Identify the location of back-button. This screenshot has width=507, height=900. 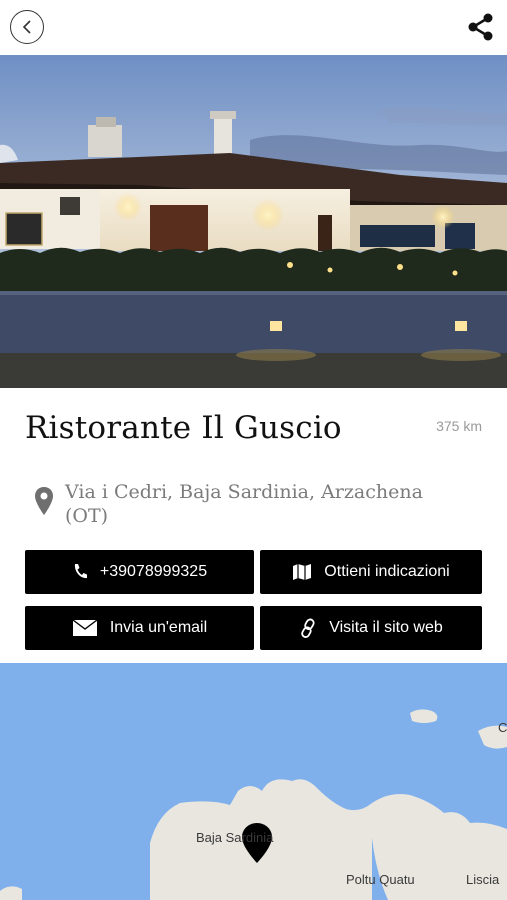
(27, 27).